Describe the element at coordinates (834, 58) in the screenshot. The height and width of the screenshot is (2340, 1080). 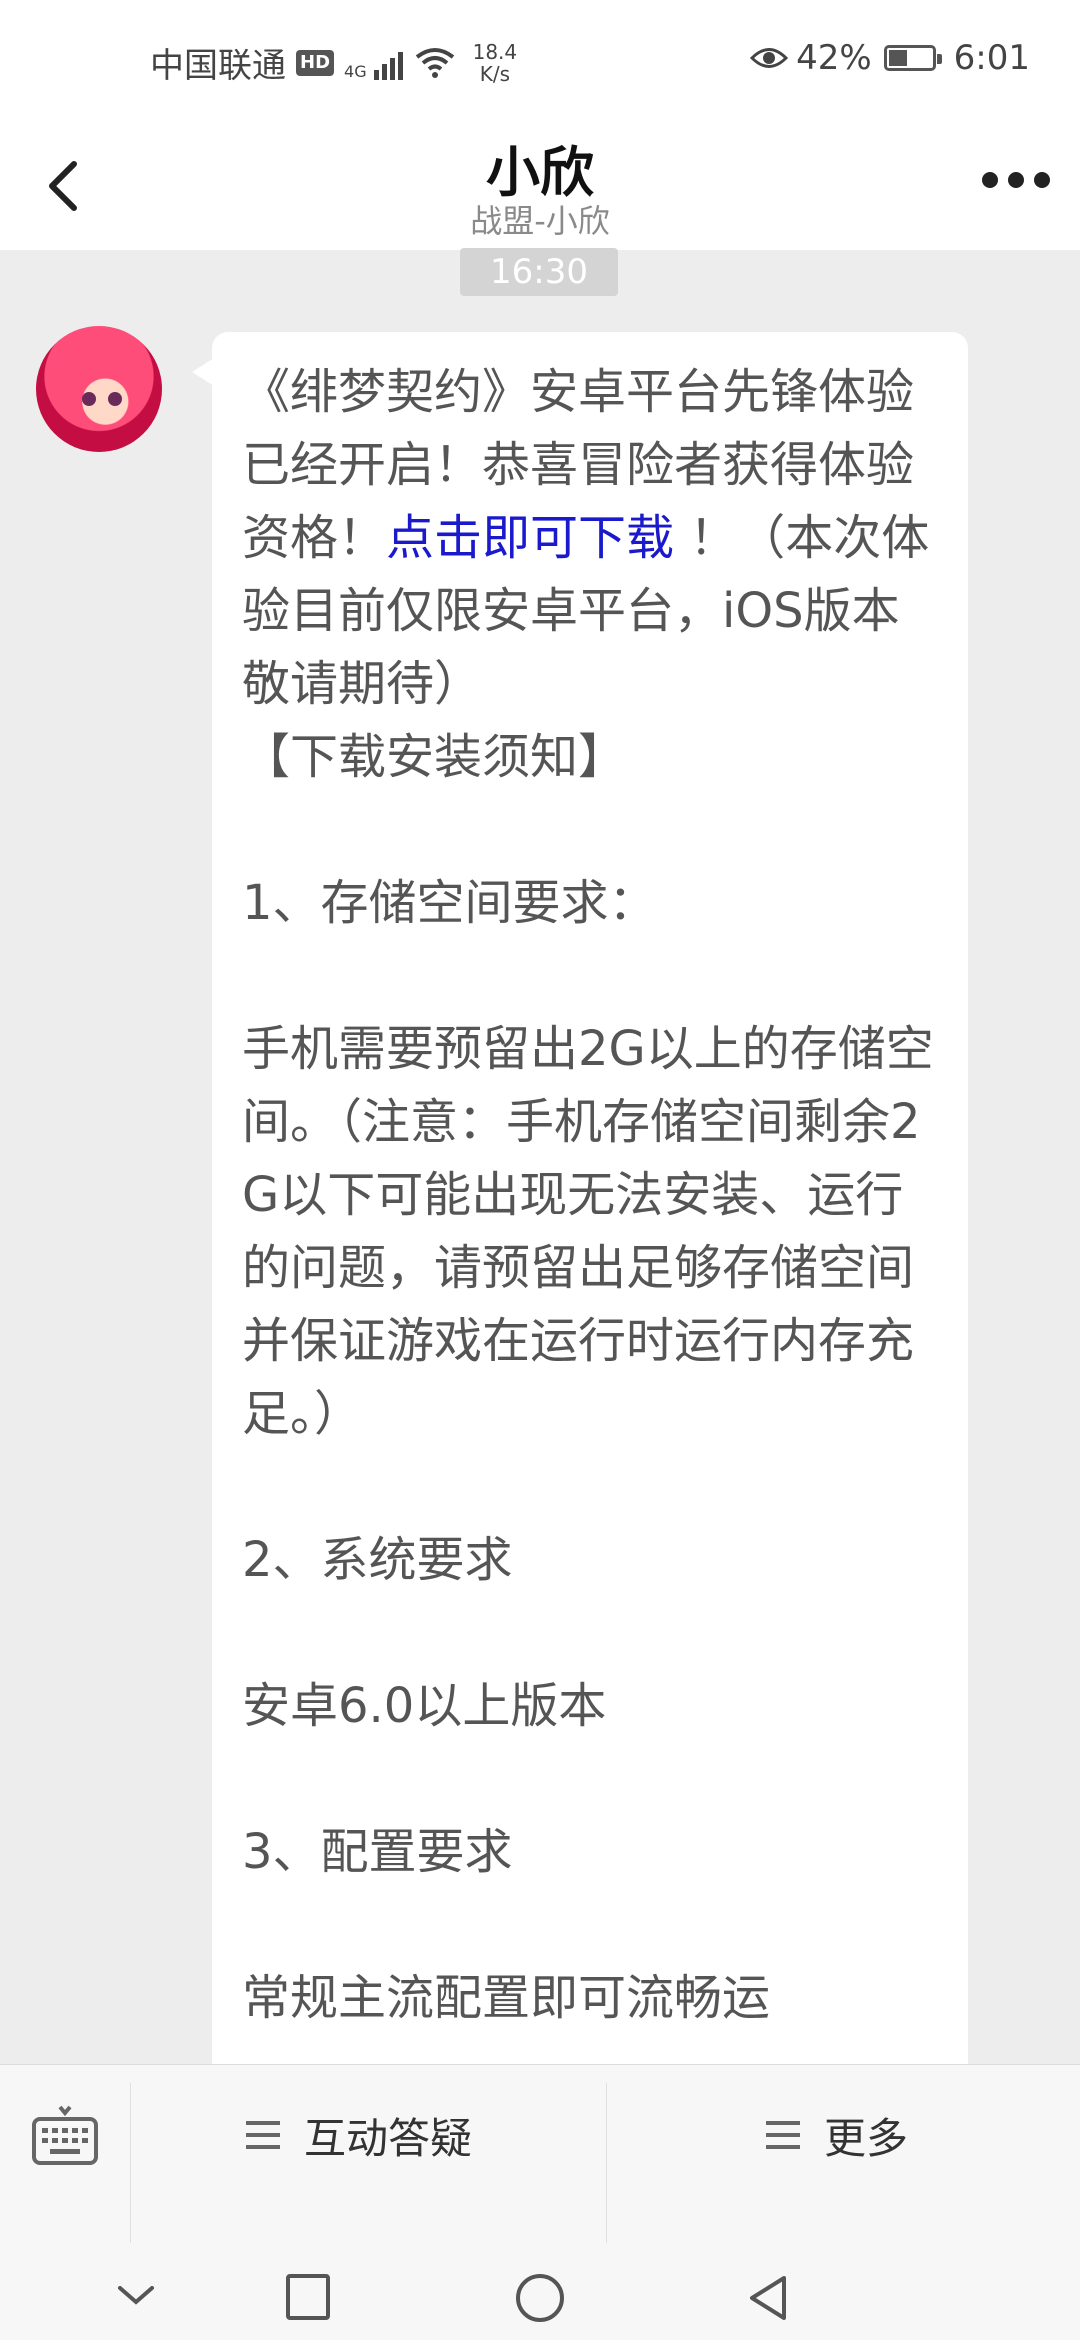
I see `battery-percent: 42%` at that location.